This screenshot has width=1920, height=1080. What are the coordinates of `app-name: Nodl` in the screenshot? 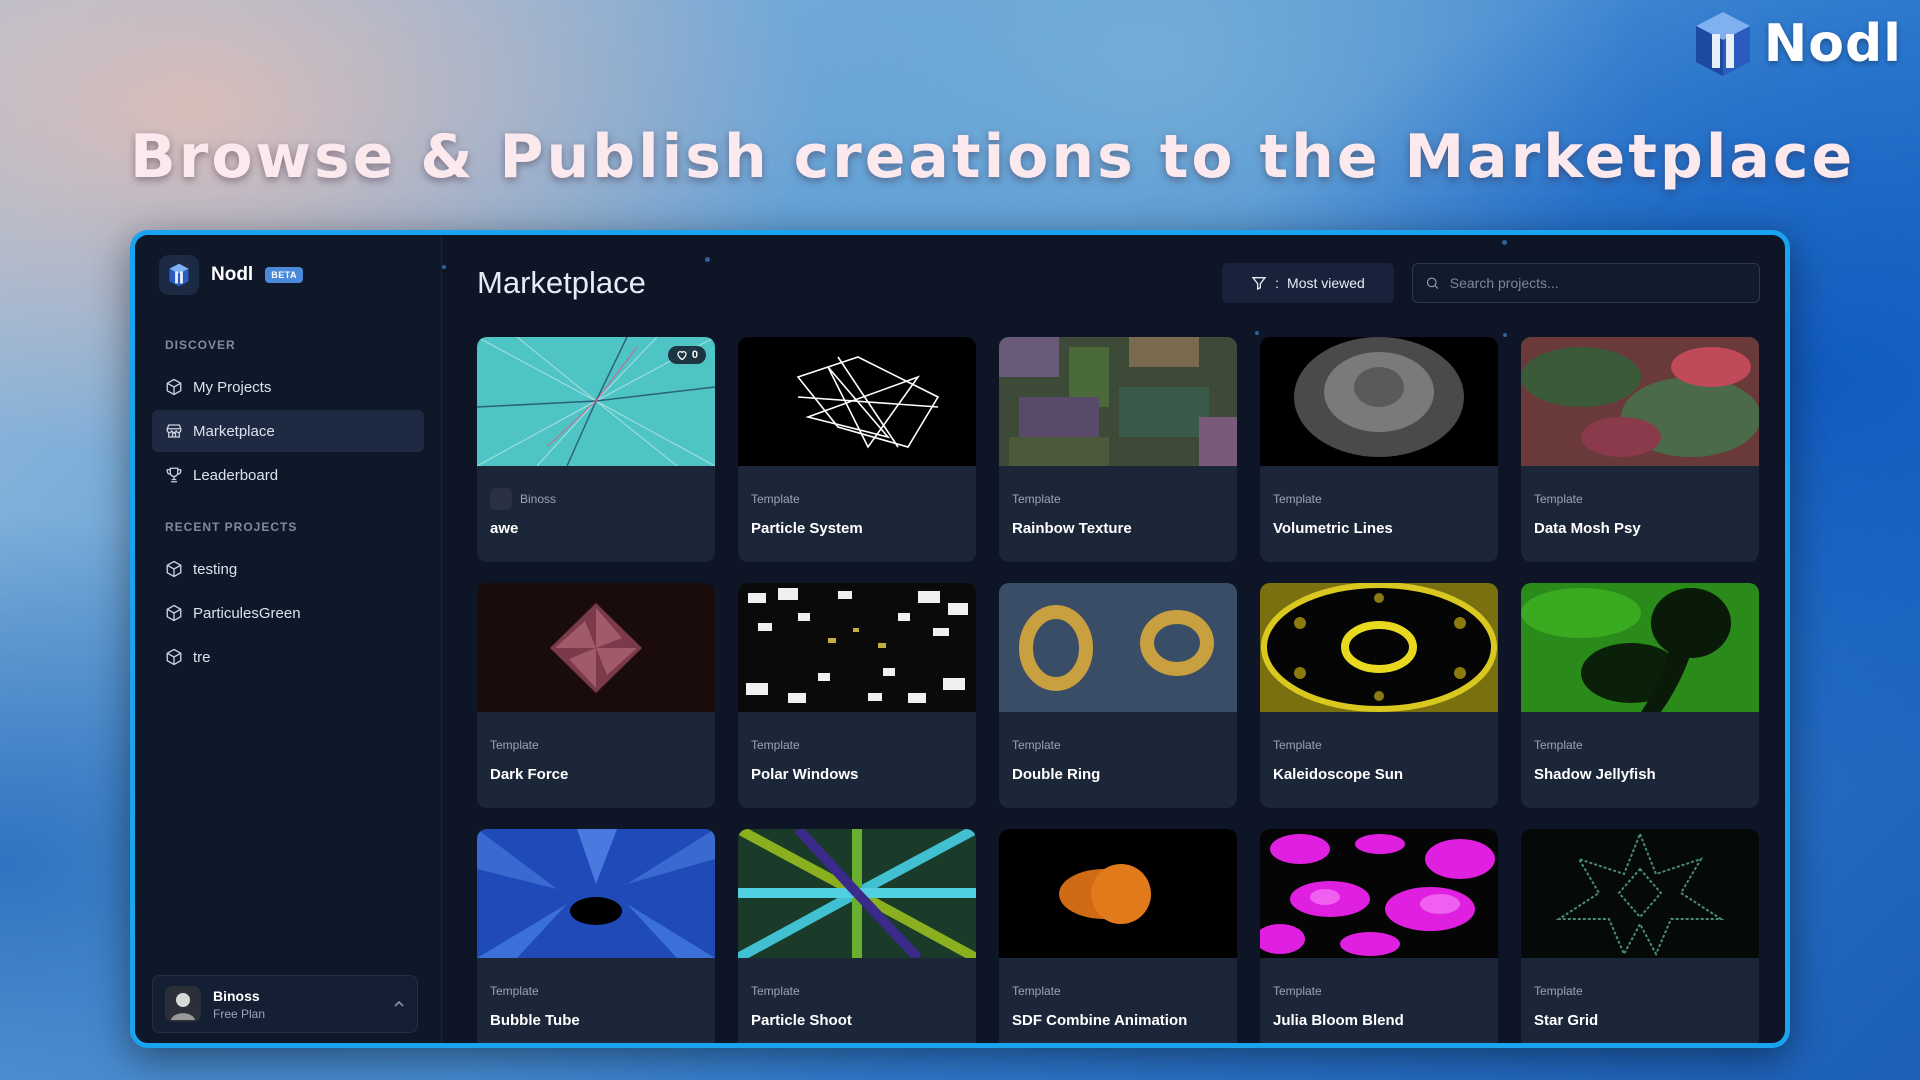 It's located at (232, 274).